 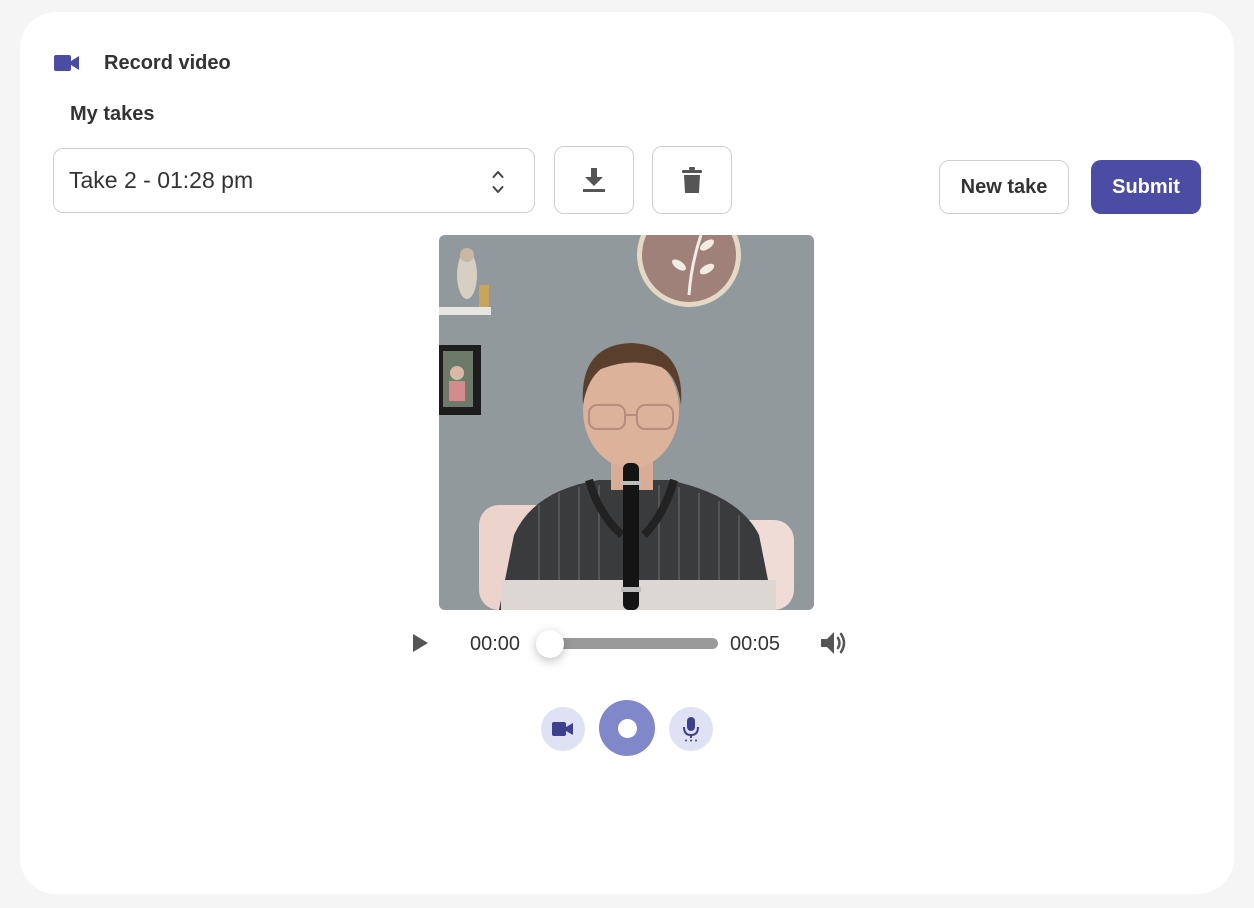 I want to click on camera-toggle-button, so click(x=563, y=729).